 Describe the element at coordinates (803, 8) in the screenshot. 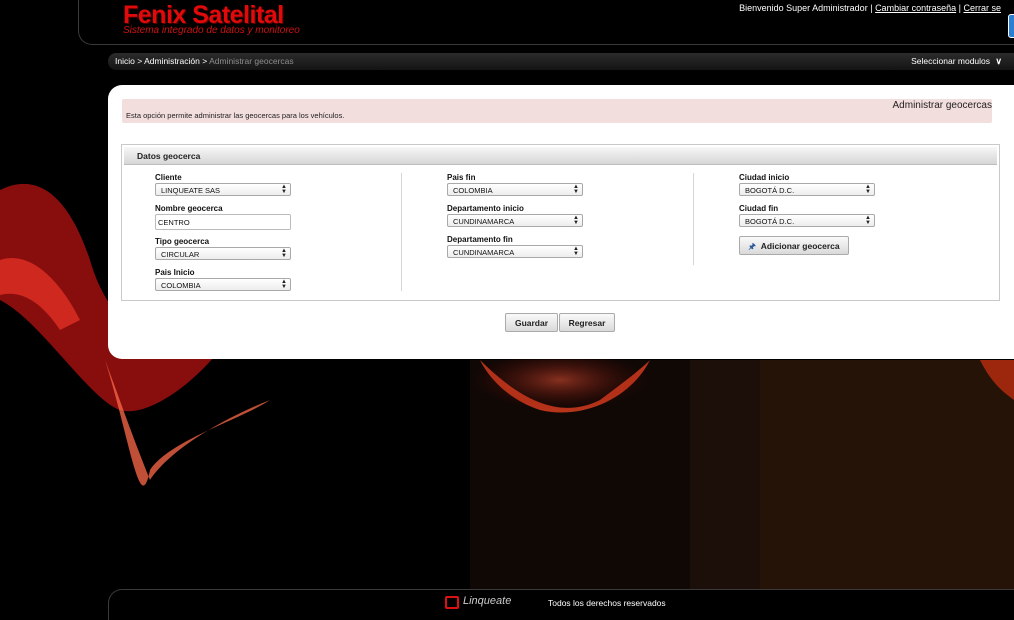

I see `welcome-text: Bienvenido Super Administrador` at that location.